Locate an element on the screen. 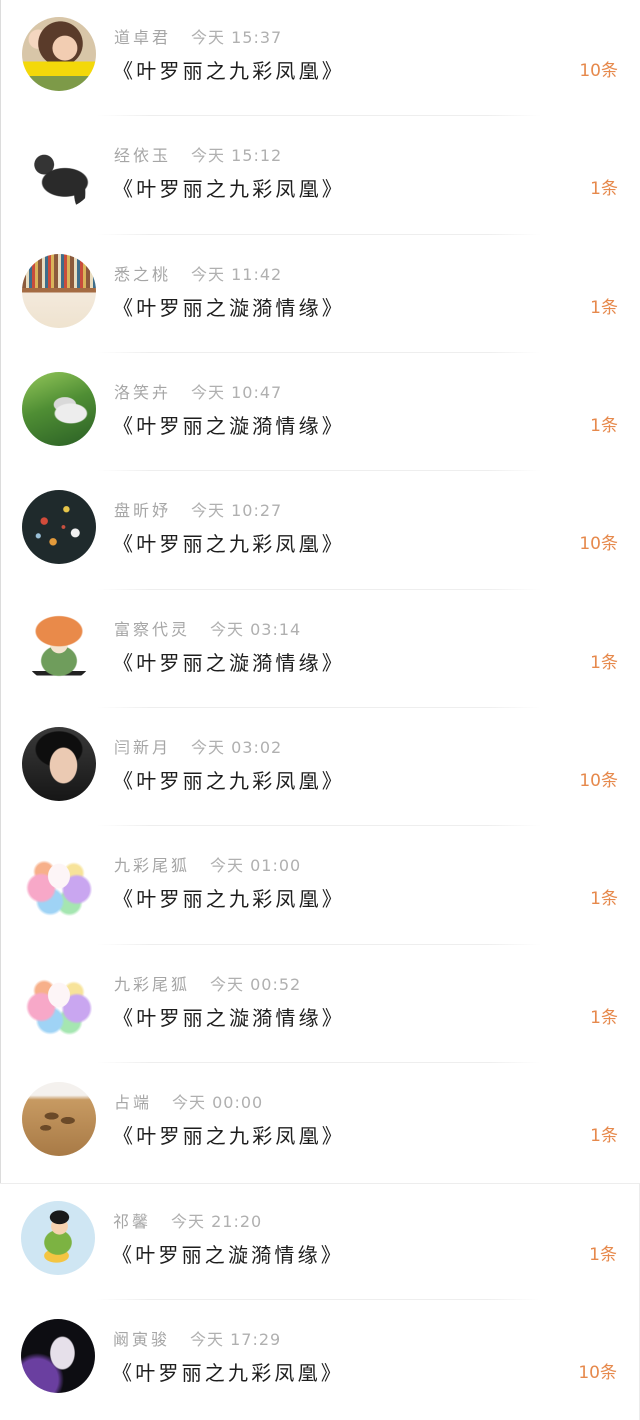 Image resolution: width=640 pixels, height=1420 pixels. item-meta: 九彩尾狐 今天 00:52 is located at coordinates (207, 985).